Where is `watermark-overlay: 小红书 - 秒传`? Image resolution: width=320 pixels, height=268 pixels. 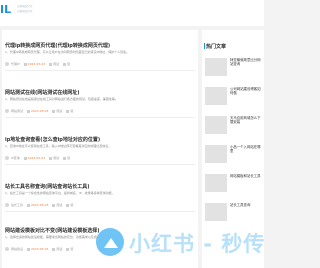
watermark-overlay: 小红书 - 秒传 is located at coordinates (180, 246).